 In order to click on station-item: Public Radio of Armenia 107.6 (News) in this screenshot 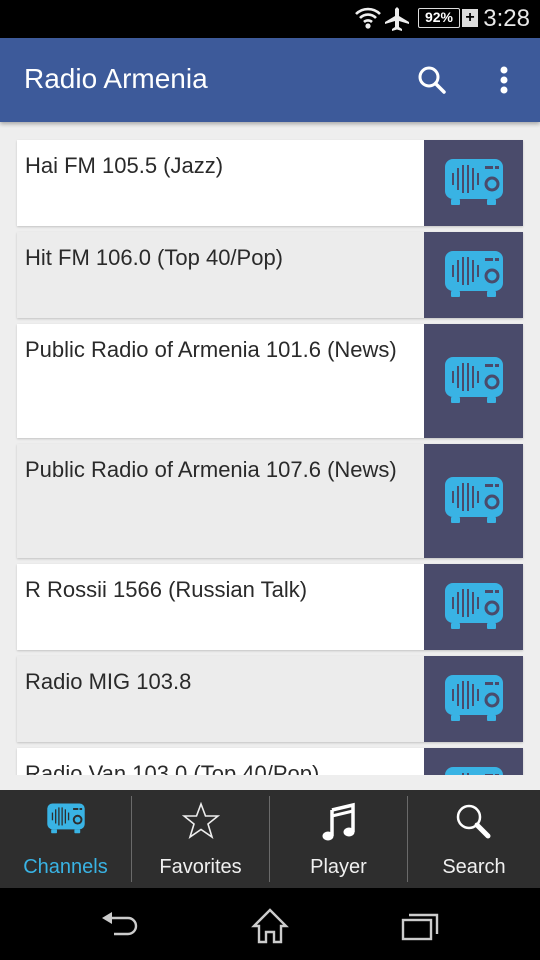, I will do `click(270, 501)`.